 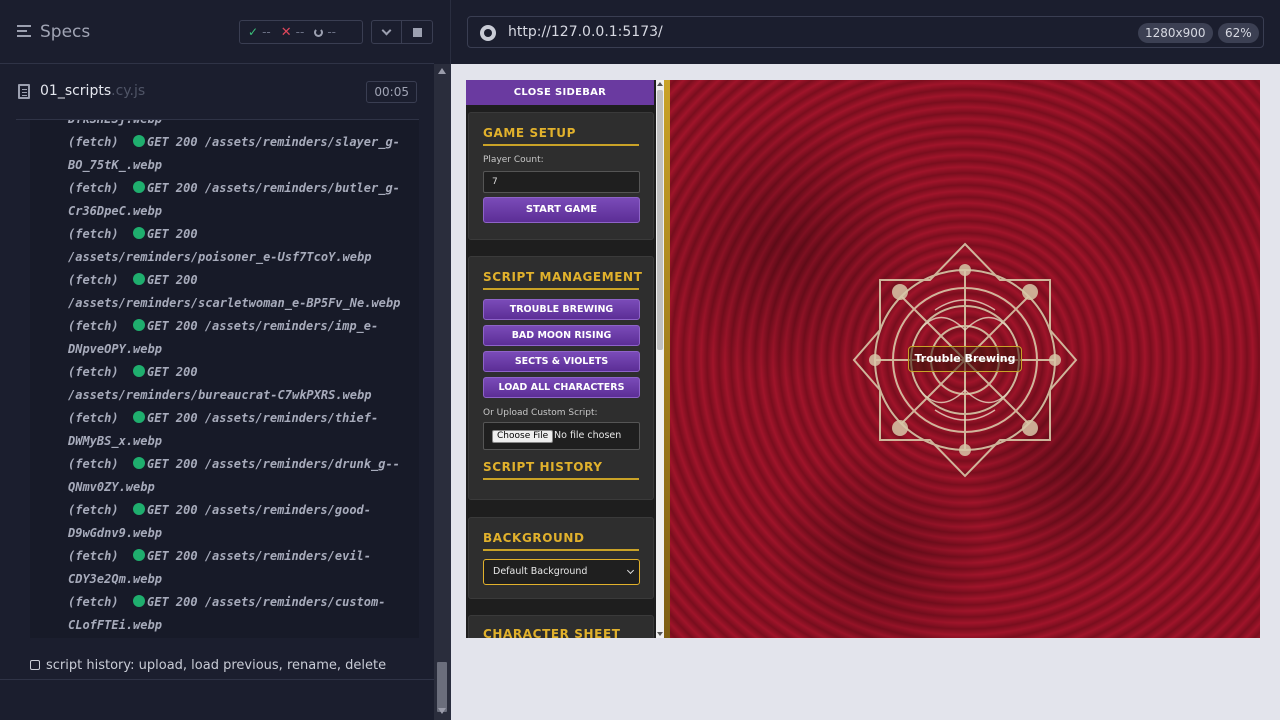 What do you see at coordinates (223, 326) in the screenshot?
I see `log-line: (fetch) GET 200 /assets/reminders/imp_e-` at bounding box center [223, 326].